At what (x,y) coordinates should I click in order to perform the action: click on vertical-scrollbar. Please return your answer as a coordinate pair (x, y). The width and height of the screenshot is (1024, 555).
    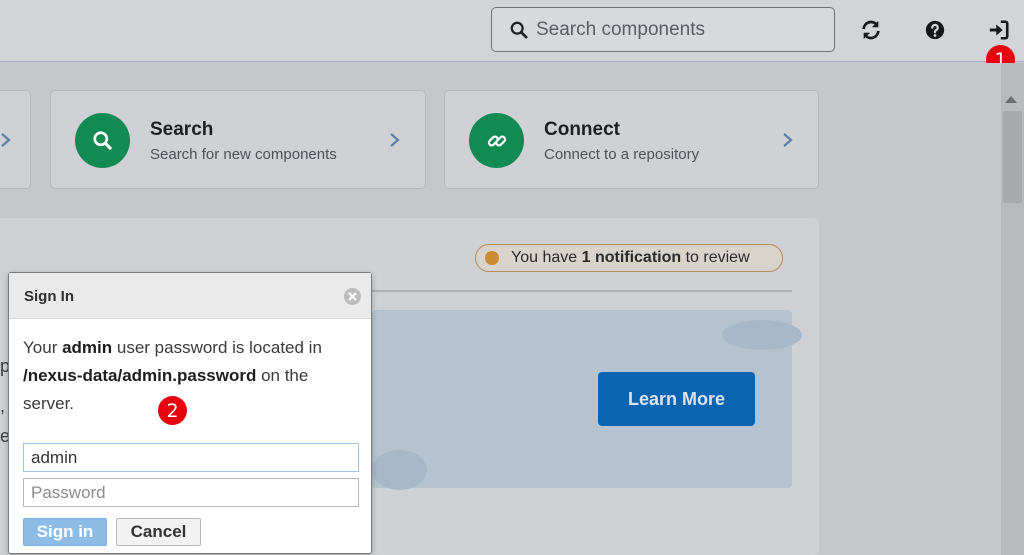
    Looking at the image, I should click on (1012, 309).